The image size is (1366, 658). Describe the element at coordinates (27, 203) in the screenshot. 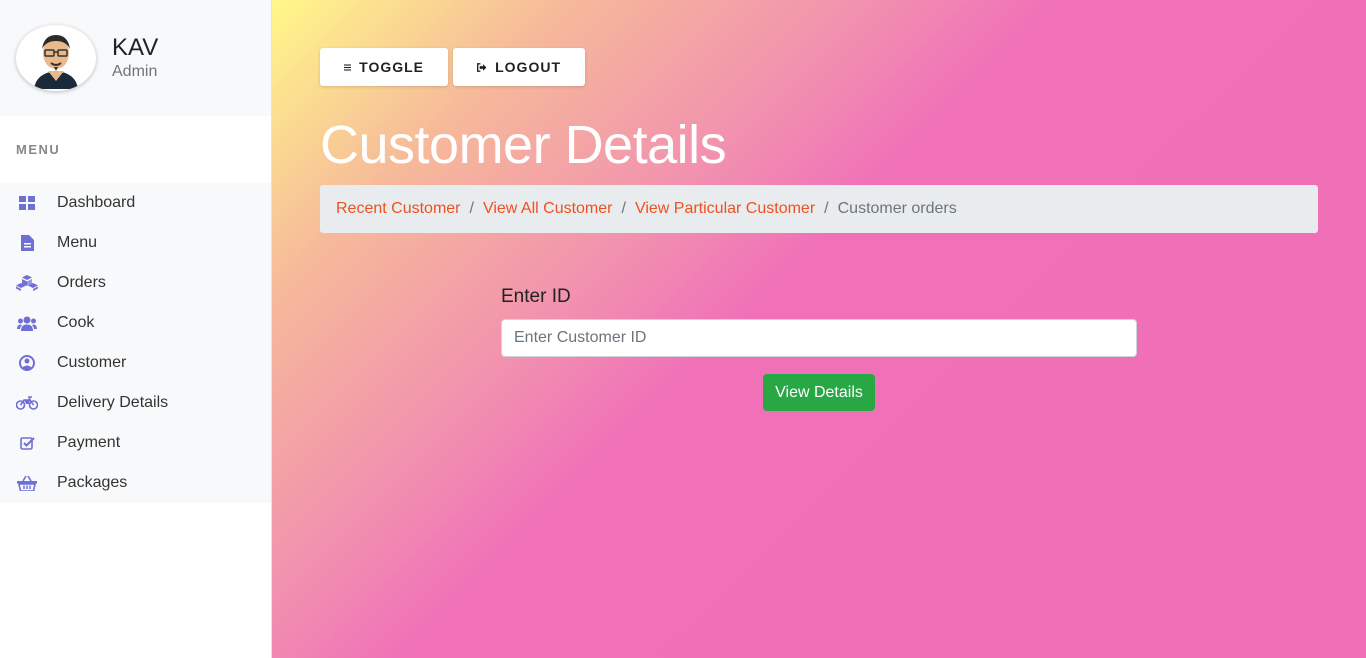

I see `dashboard-icon` at that location.